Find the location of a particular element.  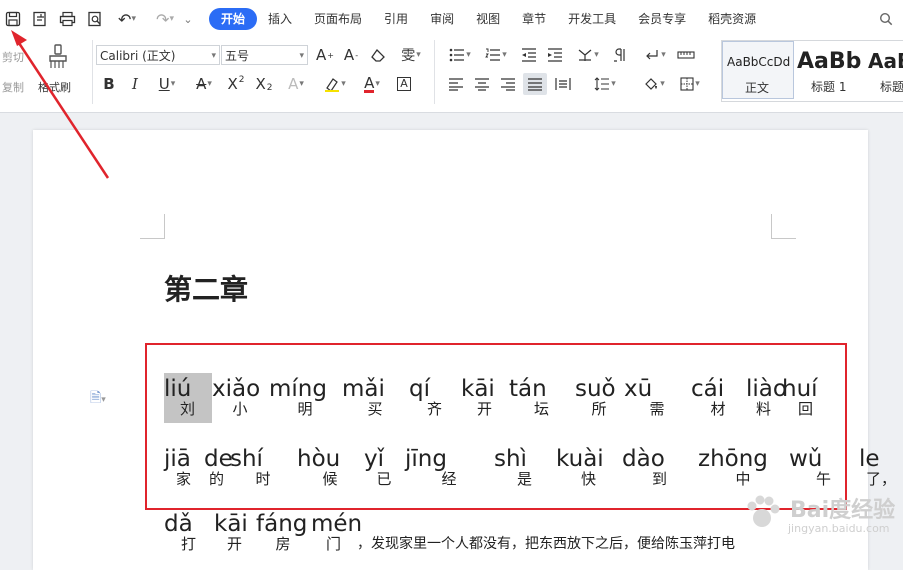

style-heading1-sample: AaBb is located at coordinates (829, 61).